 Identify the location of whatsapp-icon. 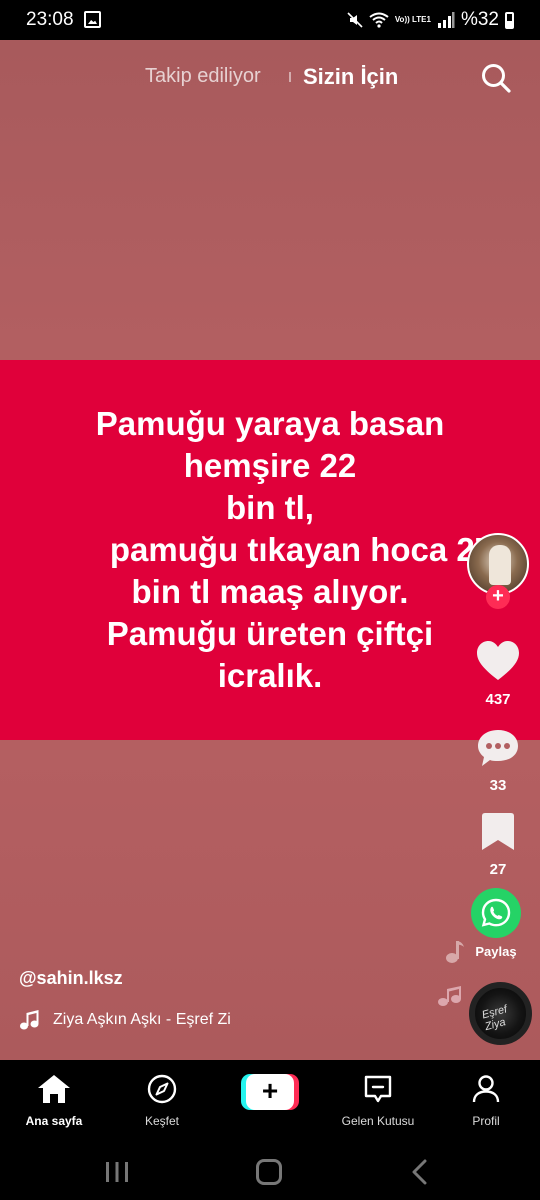
(496, 913).